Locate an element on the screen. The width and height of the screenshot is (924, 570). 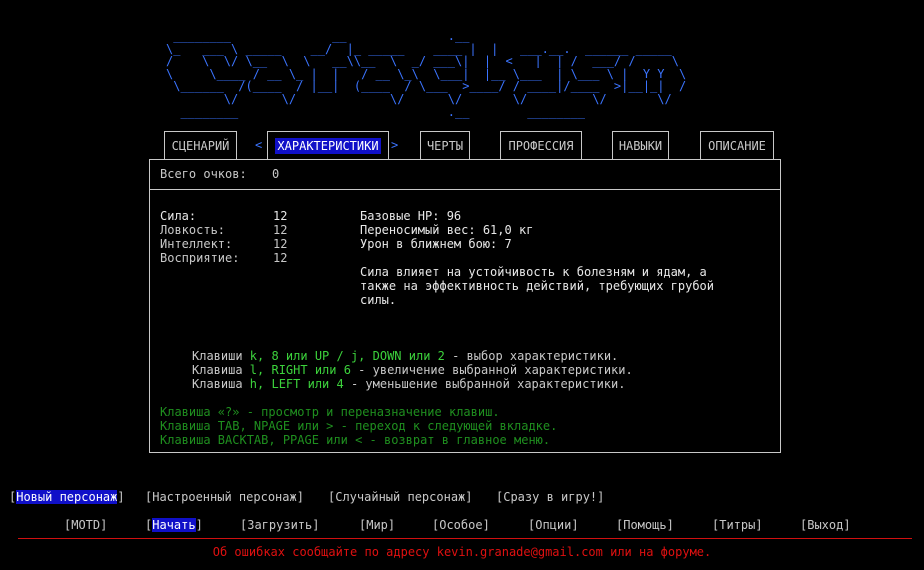
menu-motd: [MOTD] is located at coordinates (85, 525).